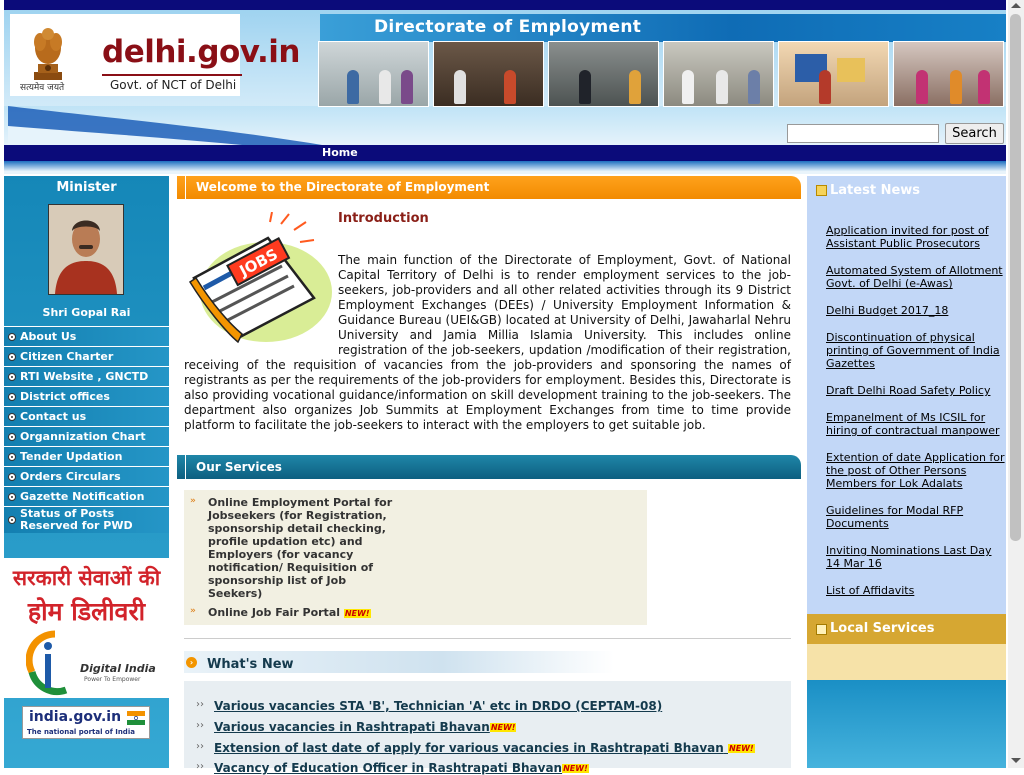  I want to click on service-link-job-fair-portal: Online Job Fair Portal NEW!, so click(338, 612).